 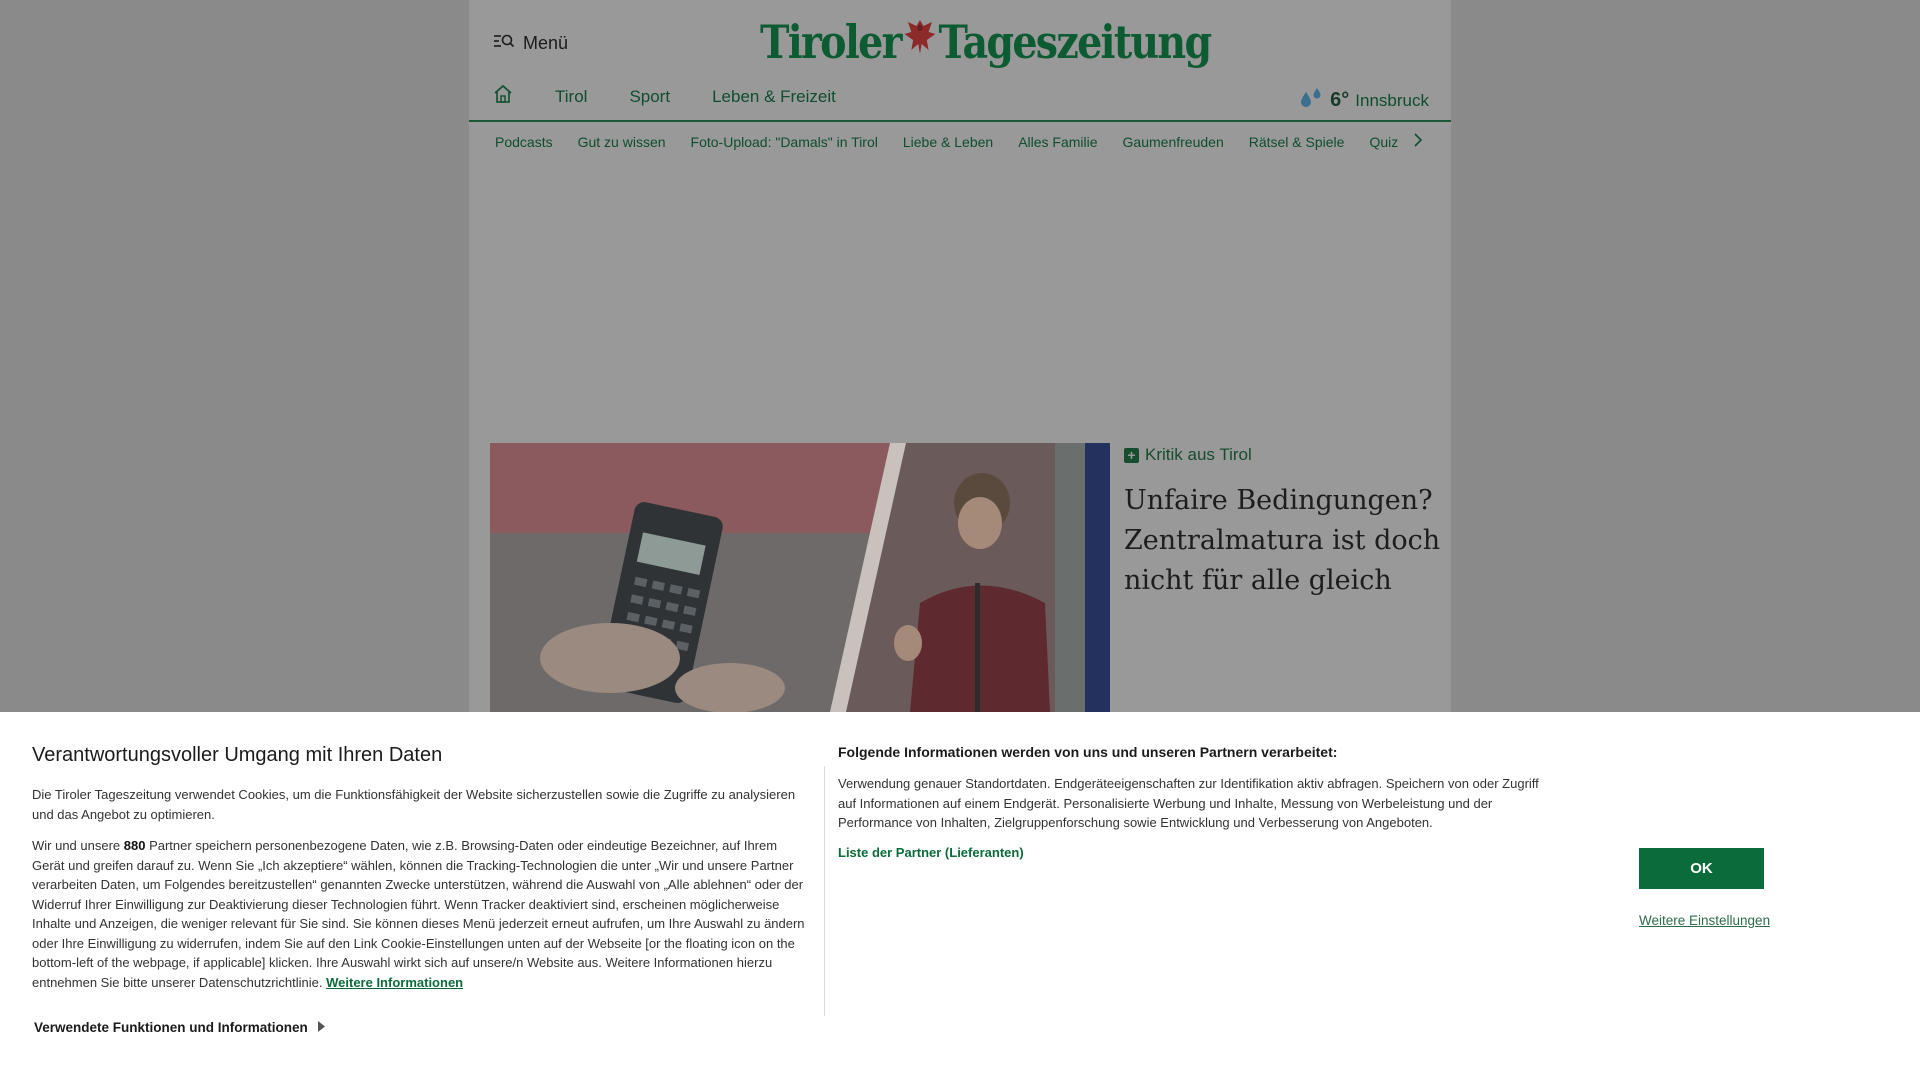 What do you see at coordinates (1284, 455) in the screenshot?
I see `teaser-kicker: + Kritik aus Tirol` at bounding box center [1284, 455].